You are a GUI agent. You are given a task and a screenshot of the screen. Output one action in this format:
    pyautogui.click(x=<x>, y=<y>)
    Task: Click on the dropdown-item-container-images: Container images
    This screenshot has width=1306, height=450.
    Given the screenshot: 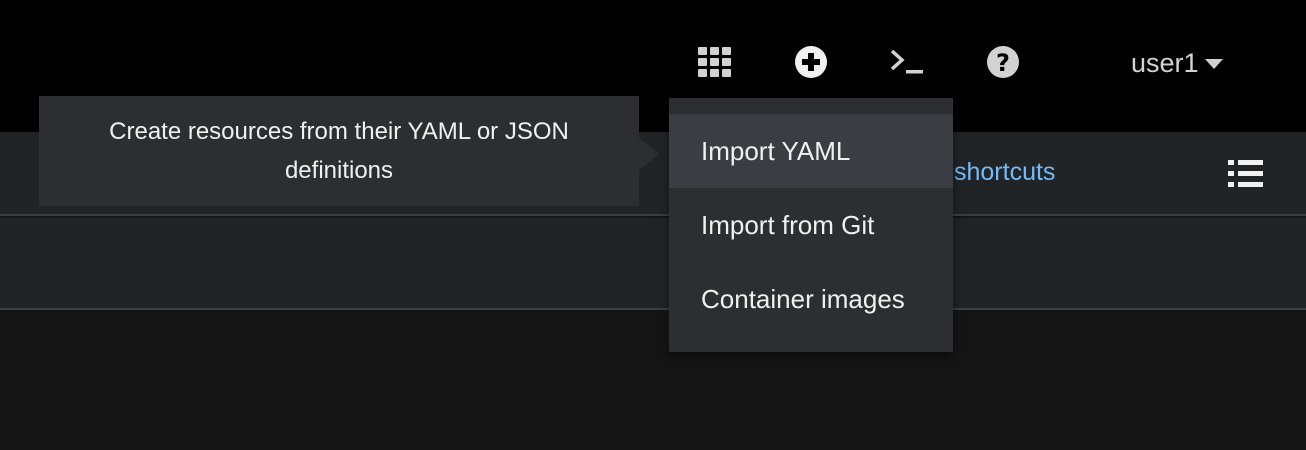 What is the action you would take?
    pyautogui.click(x=811, y=299)
    